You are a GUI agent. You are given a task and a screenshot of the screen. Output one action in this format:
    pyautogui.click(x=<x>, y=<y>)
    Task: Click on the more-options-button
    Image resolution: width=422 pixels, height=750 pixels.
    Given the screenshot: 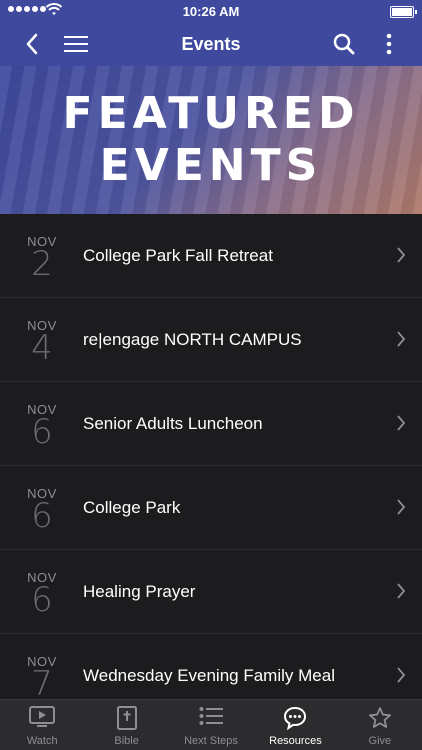 What is the action you would take?
    pyautogui.click(x=389, y=44)
    